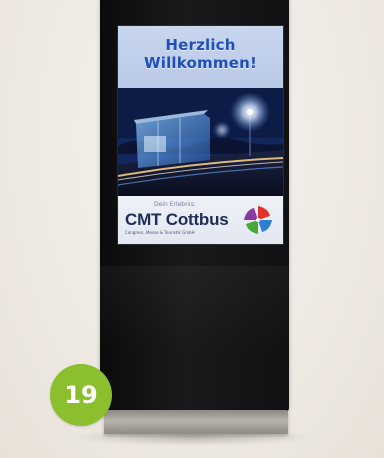  Describe the element at coordinates (175, 204) in the screenshot. I see `tagline: Dein Erlebnis:` at that location.